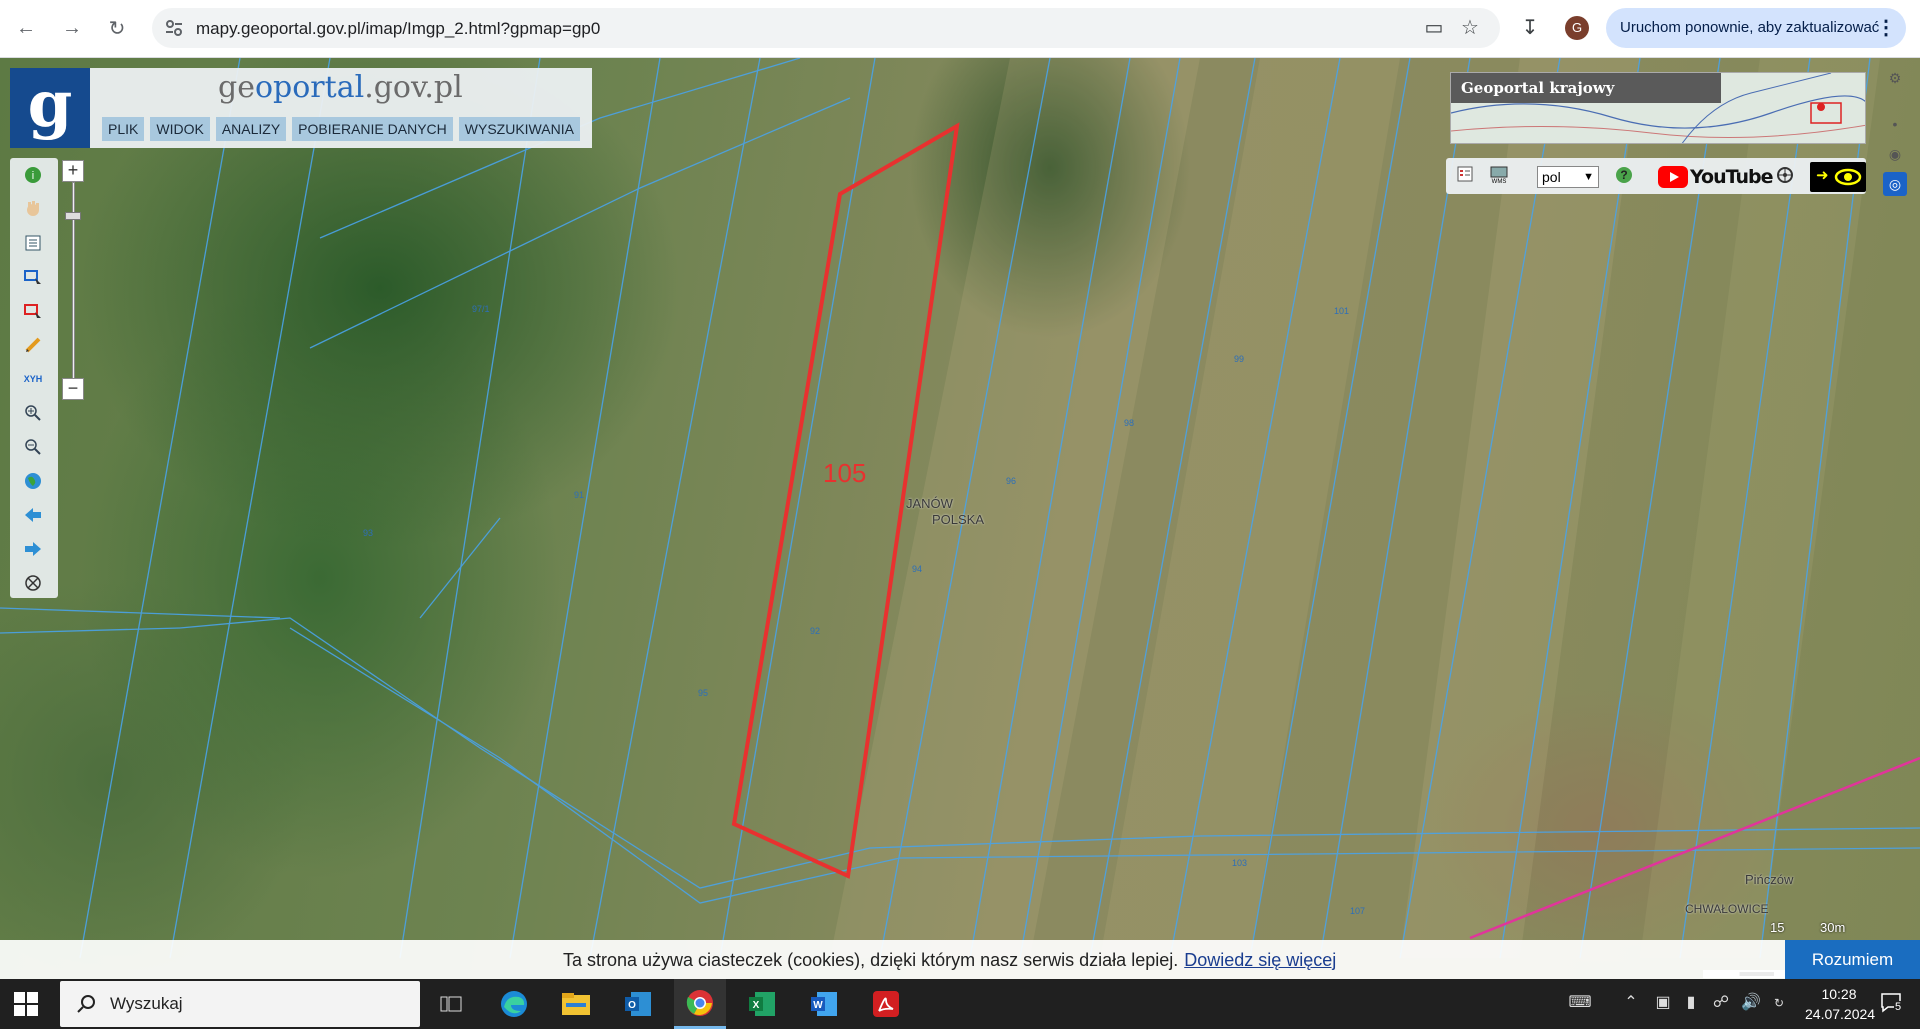 The height and width of the screenshot is (1029, 1920). What do you see at coordinates (240, 1004) in the screenshot?
I see `taskbar-search: Wyszukaj` at bounding box center [240, 1004].